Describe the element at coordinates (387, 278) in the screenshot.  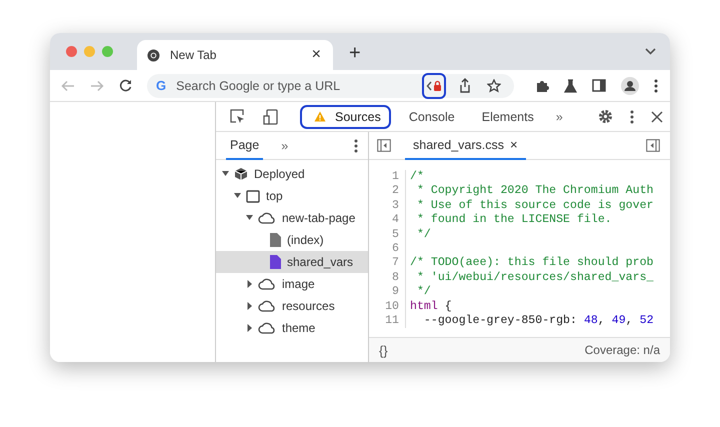
I see `line-number: 8` at that location.